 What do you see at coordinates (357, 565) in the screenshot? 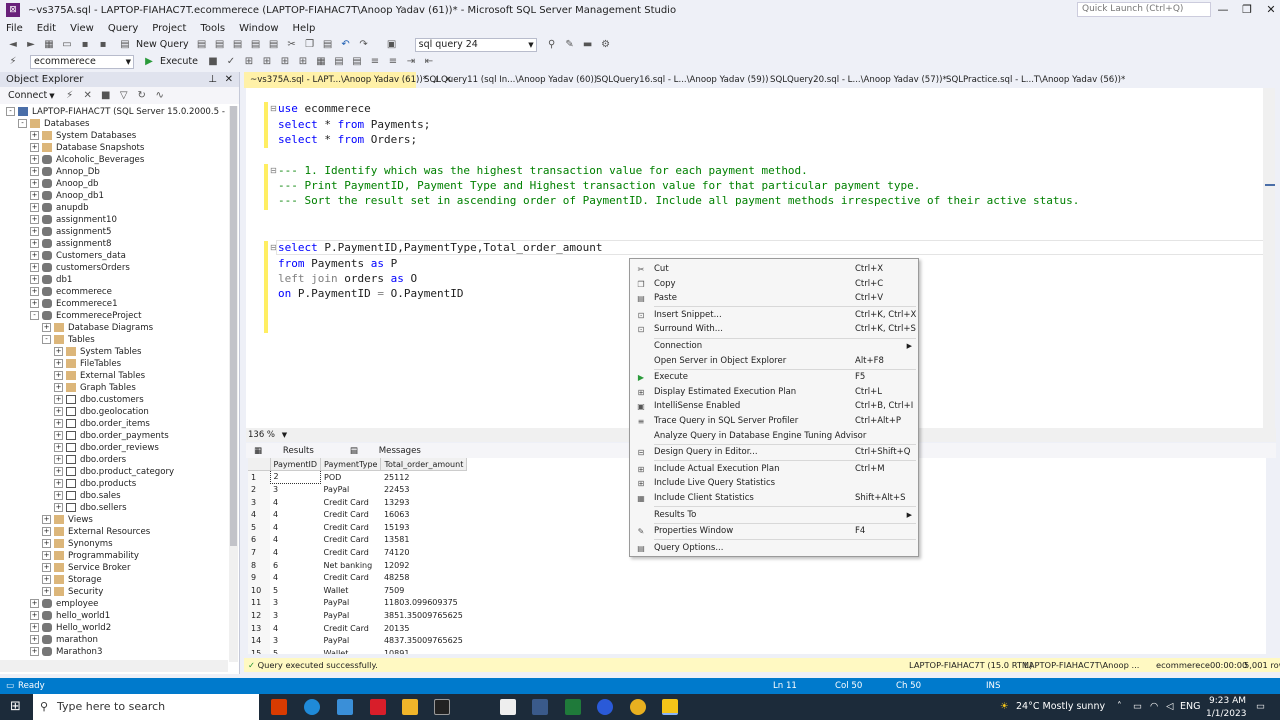
I see `table-row: 8 6 Net banking 12092` at bounding box center [357, 565].